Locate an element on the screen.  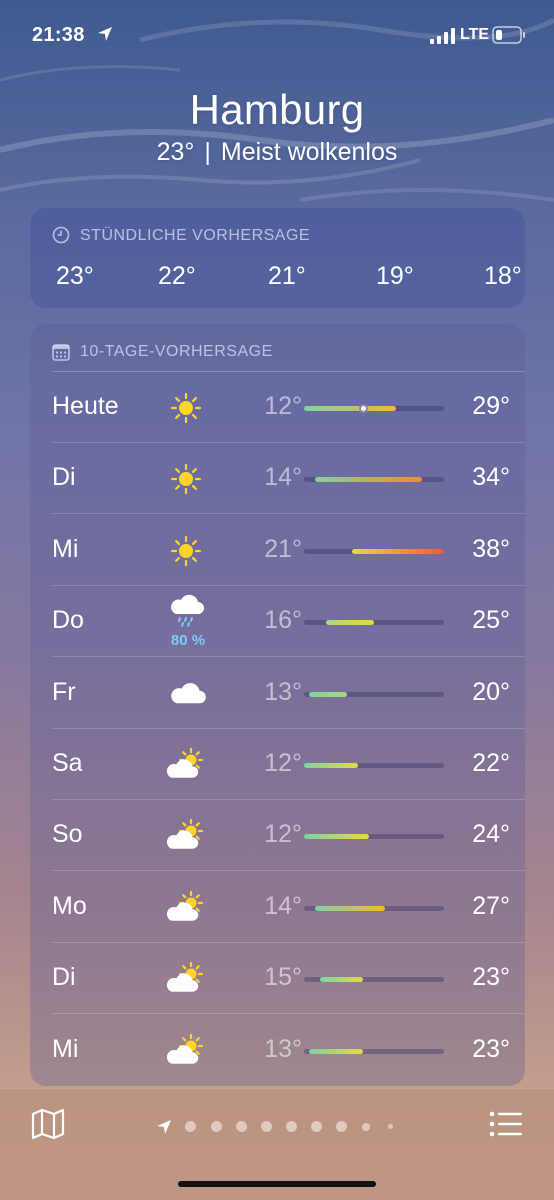
signal-icon is located at coordinates (442, 36).